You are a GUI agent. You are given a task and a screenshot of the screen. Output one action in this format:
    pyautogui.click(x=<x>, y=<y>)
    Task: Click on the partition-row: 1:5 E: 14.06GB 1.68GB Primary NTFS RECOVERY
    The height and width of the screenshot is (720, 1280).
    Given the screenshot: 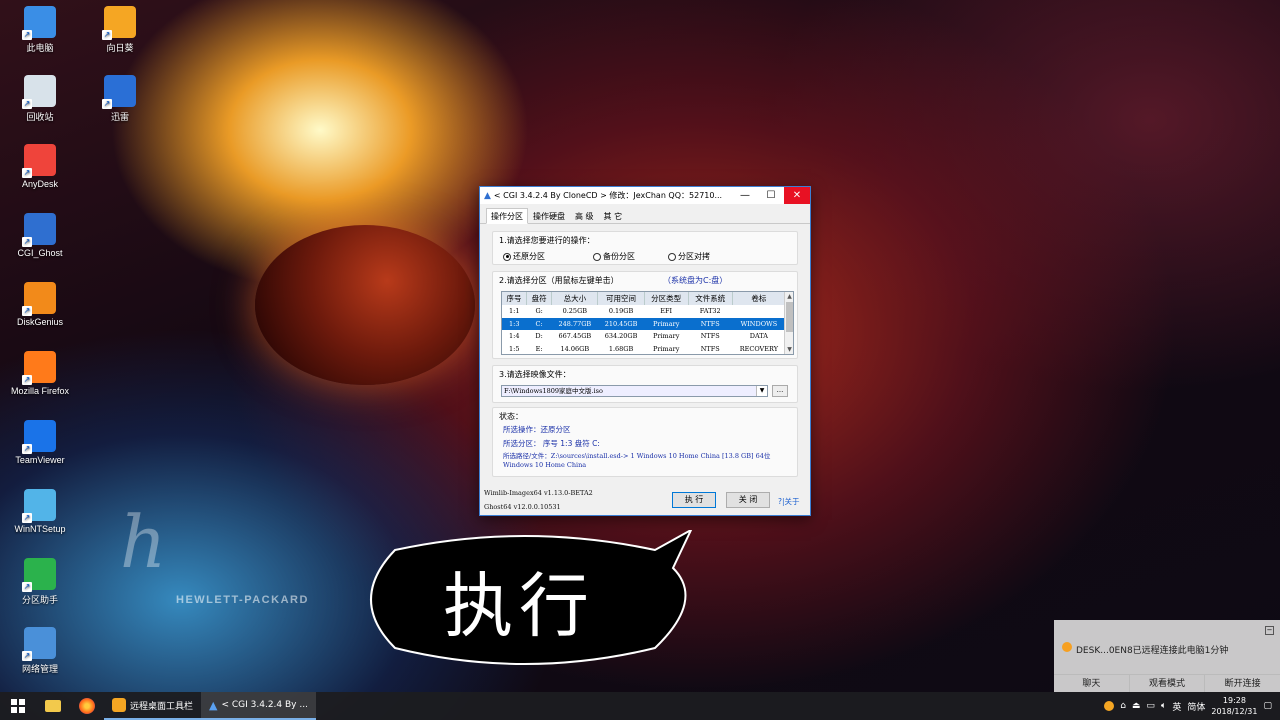 What is the action you would take?
    pyautogui.click(x=644, y=349)
    